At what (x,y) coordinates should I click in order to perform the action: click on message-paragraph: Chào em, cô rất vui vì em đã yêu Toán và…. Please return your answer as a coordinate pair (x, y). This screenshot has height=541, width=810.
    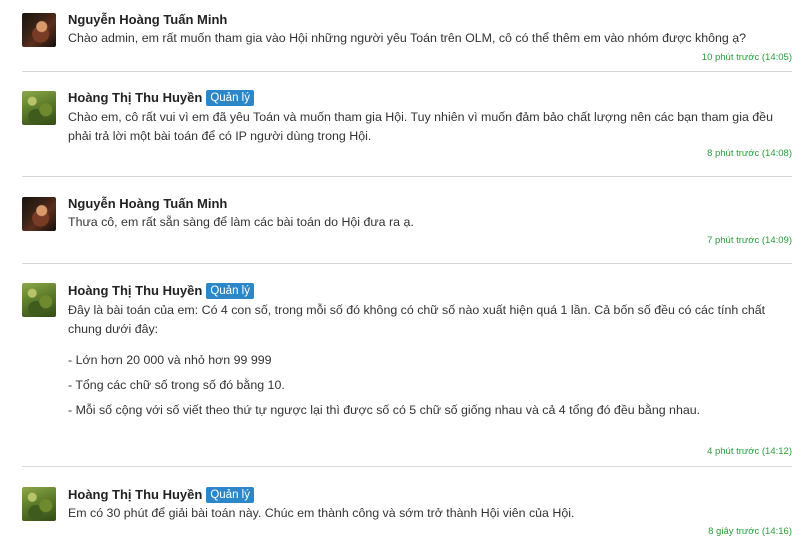
    Looking at the image, I should click on (420, 126).